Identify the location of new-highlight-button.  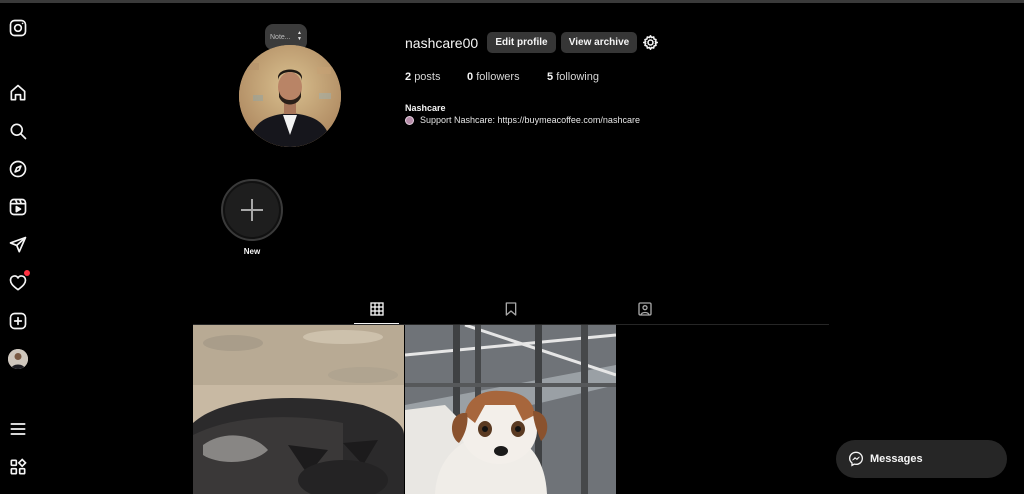
(252, 210).